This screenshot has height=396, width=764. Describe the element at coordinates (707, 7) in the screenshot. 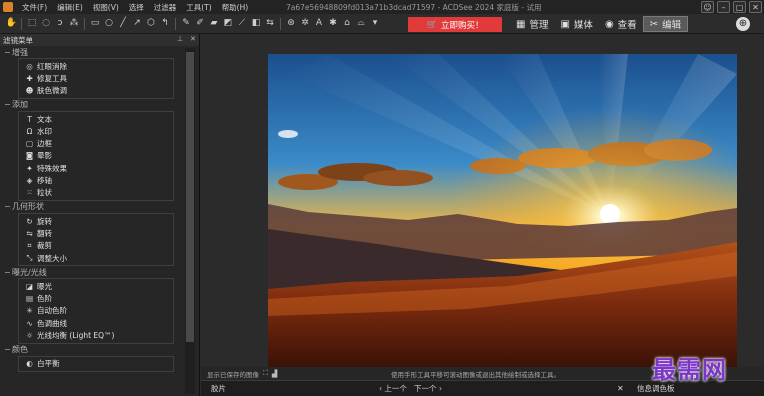

I see `account-icon: ☺` at that location.